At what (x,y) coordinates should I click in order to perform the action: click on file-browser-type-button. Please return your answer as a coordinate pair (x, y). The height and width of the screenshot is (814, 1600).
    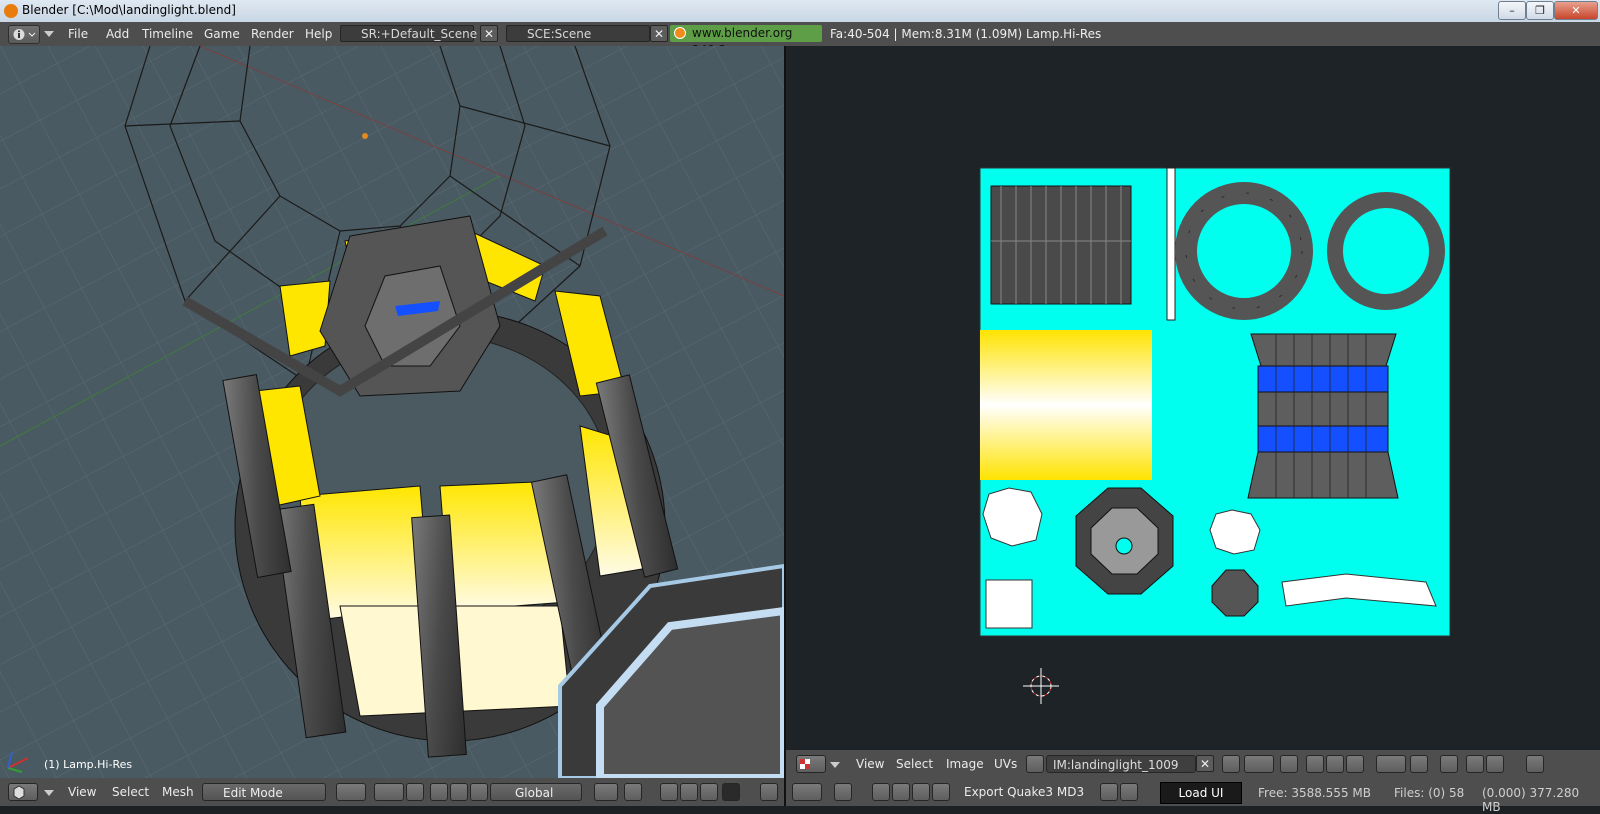
    Looking at the image, I should click on (807, 792).